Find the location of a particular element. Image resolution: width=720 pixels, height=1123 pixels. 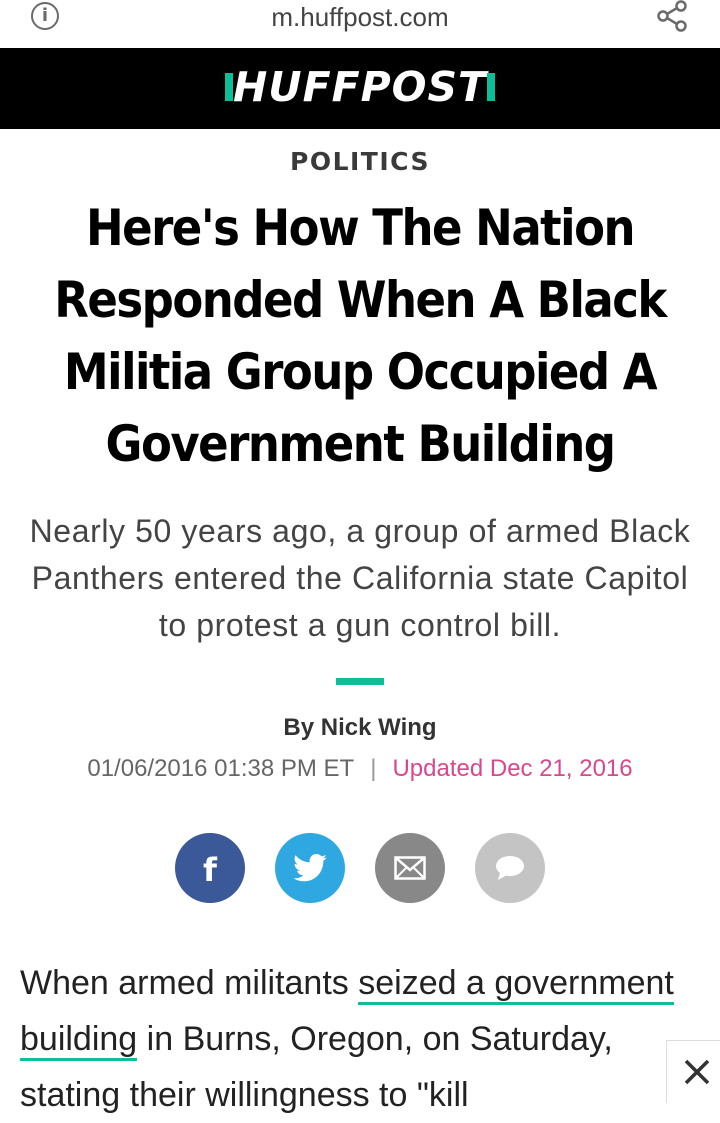

comment-icon is located at coordinates (510, 868).